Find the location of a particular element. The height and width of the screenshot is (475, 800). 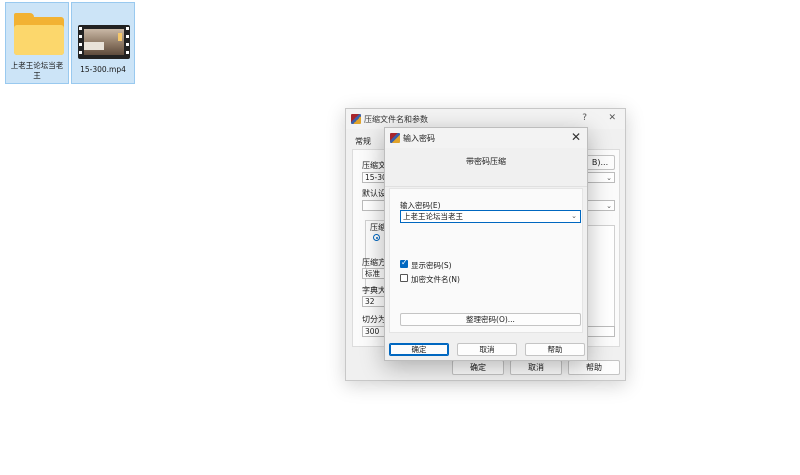

password-titlebar: 输入密码 ✕ is located at coordinates (486, 138).